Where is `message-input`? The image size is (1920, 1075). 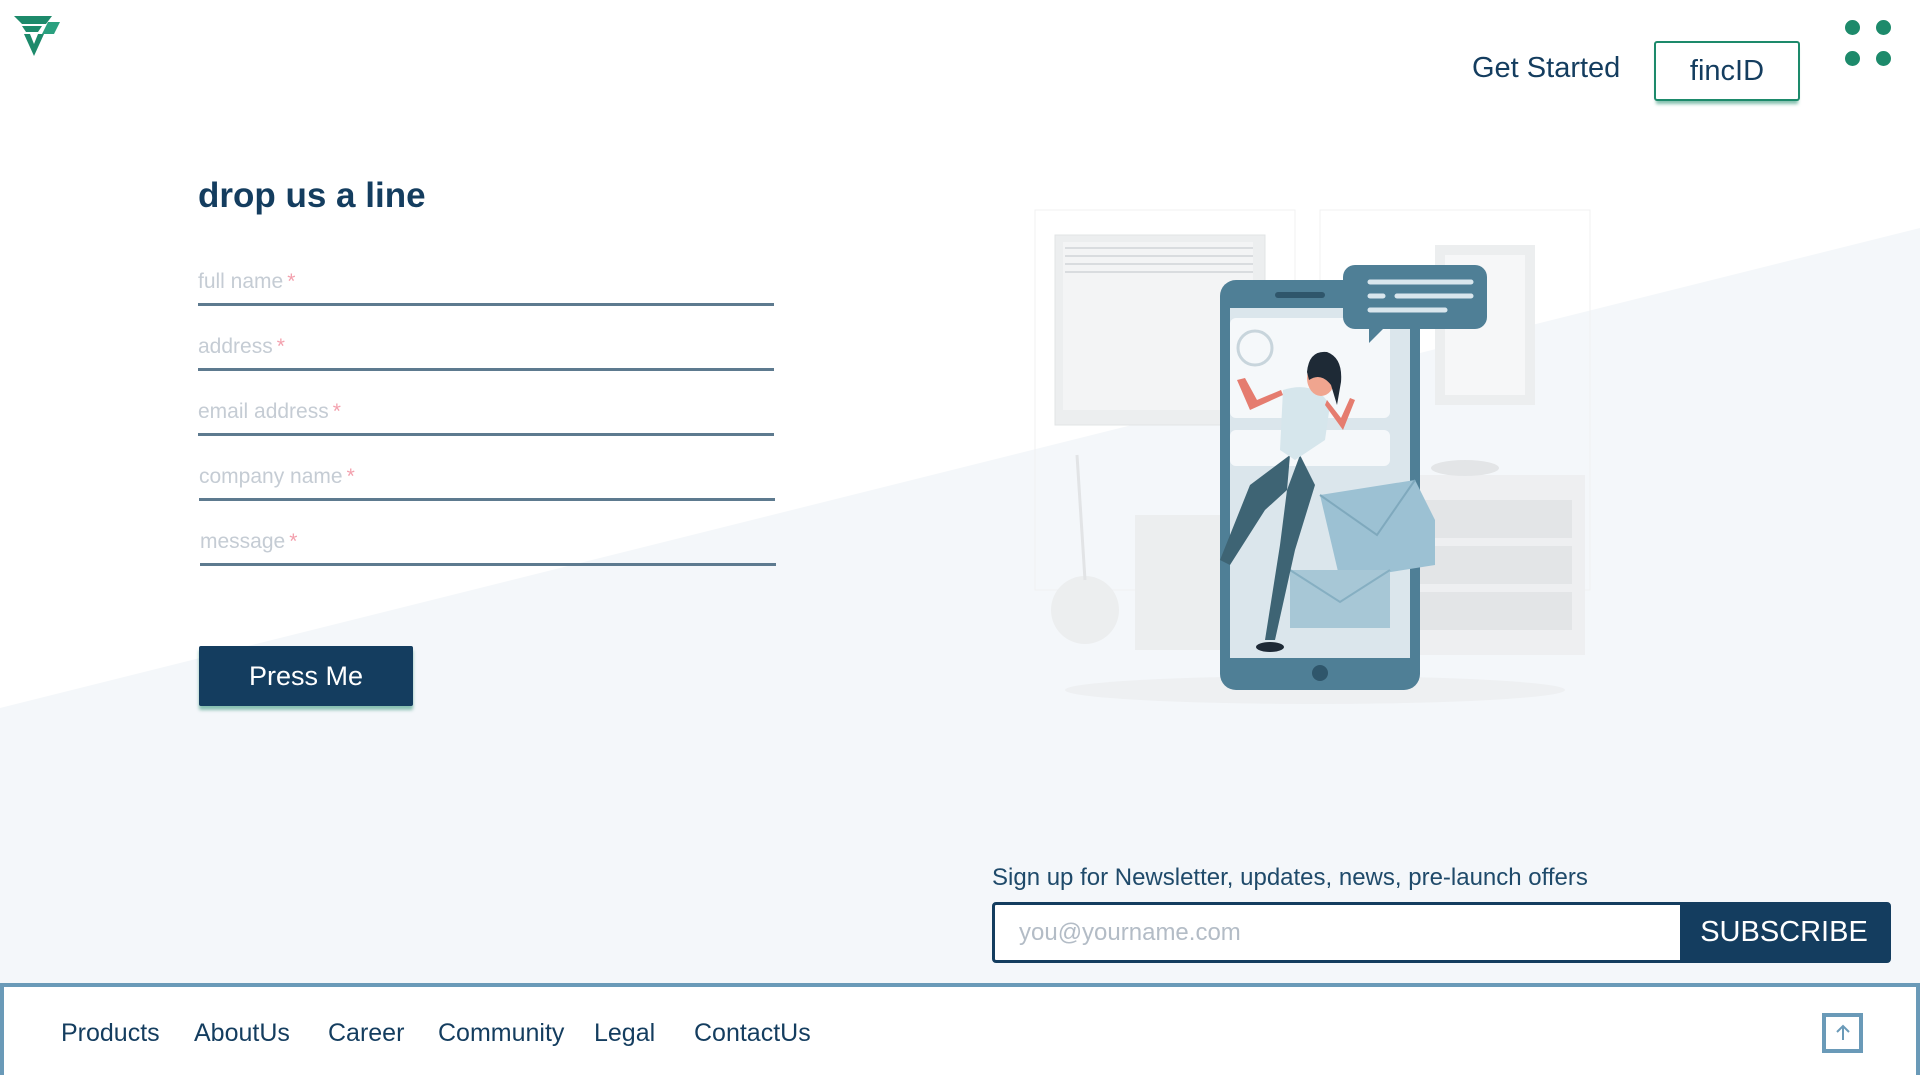
message-input is located at coordinates (488, 540).